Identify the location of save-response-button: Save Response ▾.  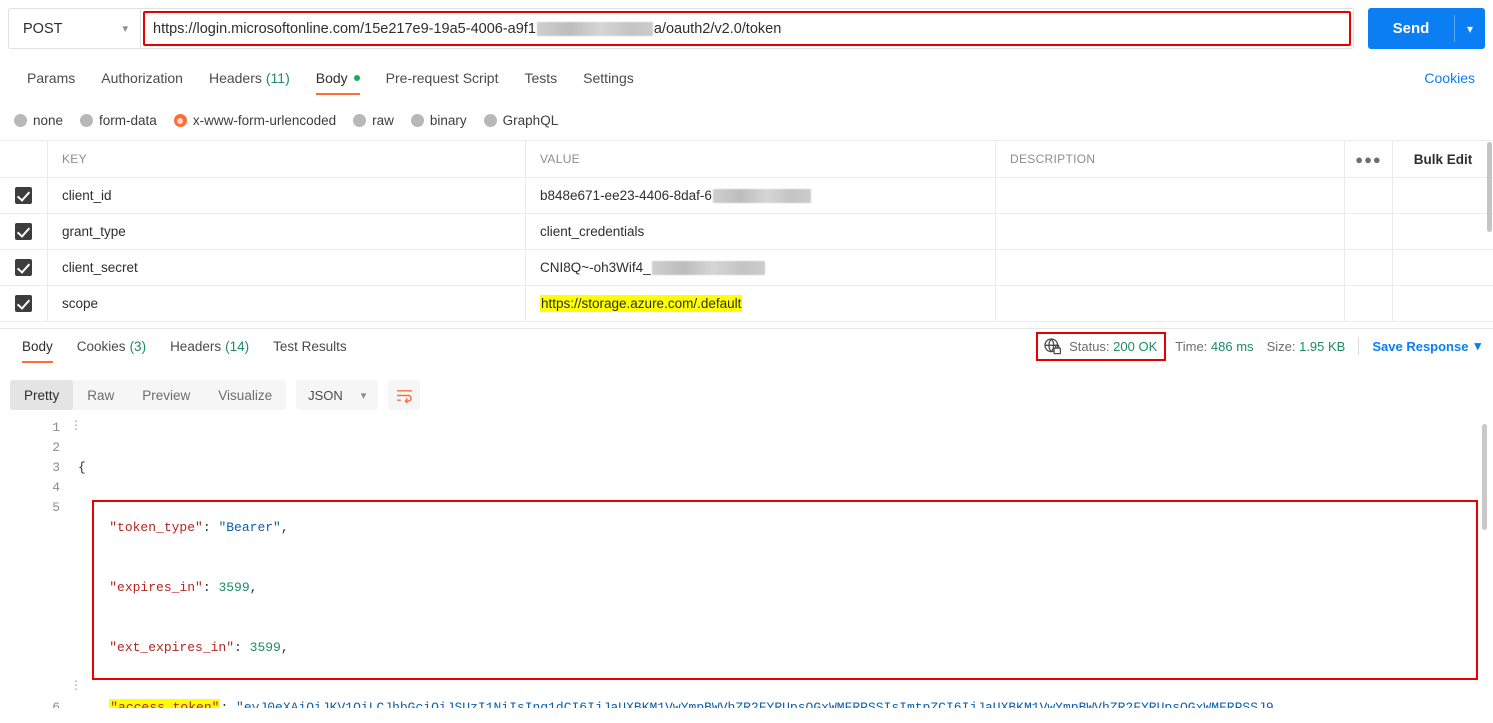
(1426, 346).